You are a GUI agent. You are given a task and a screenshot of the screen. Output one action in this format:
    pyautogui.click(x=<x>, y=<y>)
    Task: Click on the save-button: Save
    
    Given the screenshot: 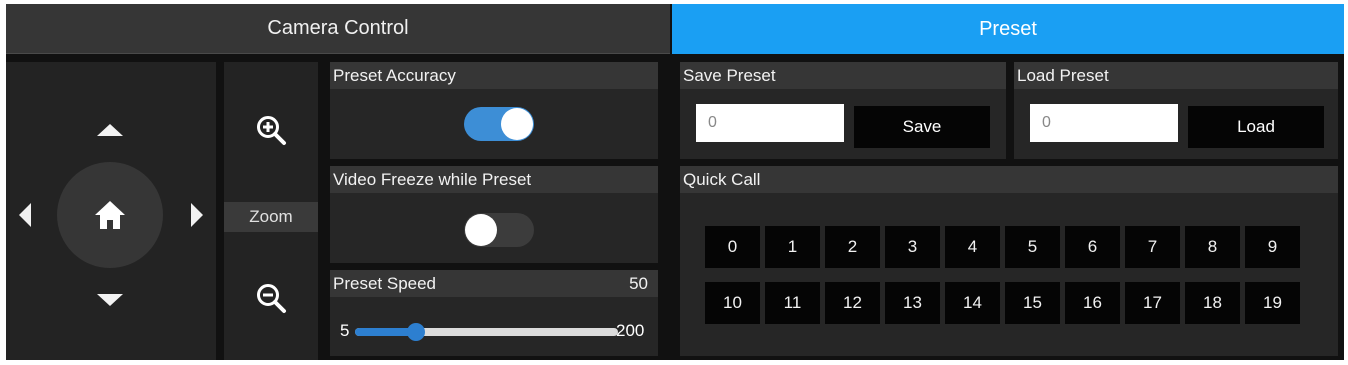 What is the action you would take?
    pyautogui.click(x=922, y=127)
    